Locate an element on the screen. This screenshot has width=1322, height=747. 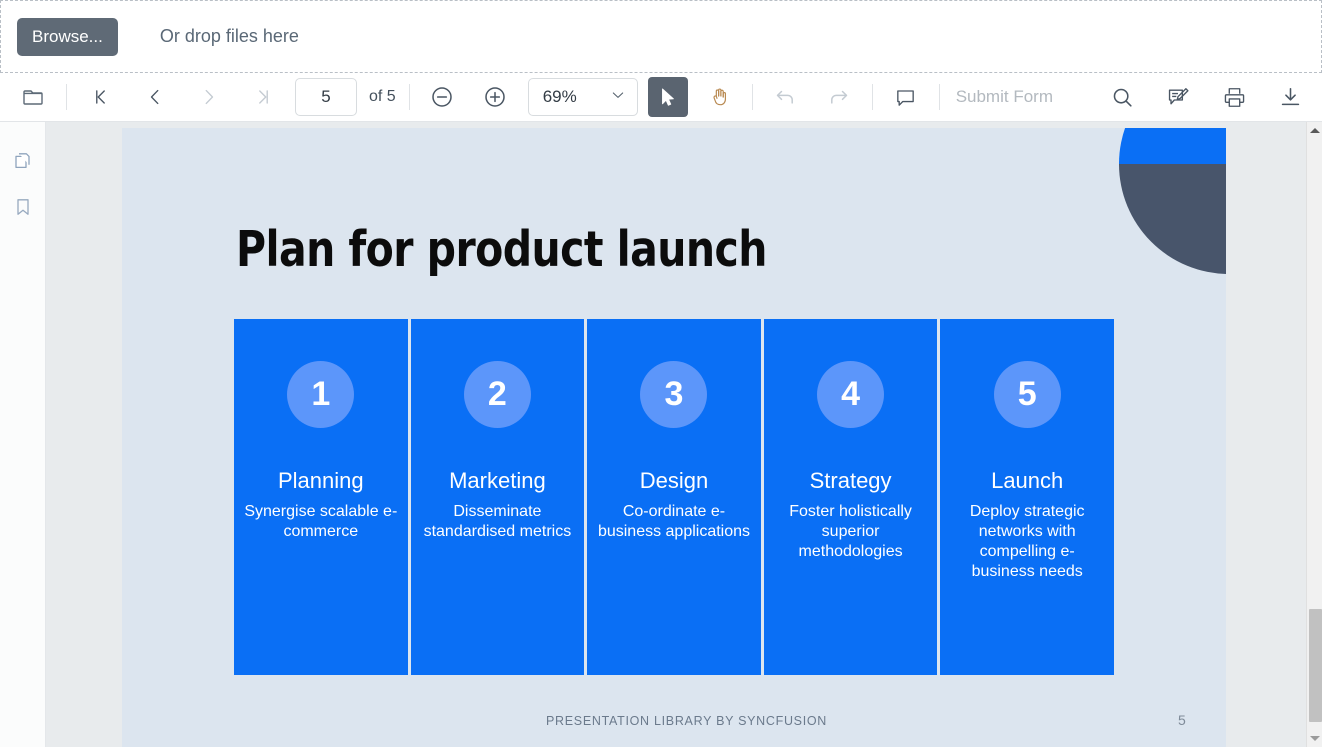
print-button is located at coordinates (1234, 97).